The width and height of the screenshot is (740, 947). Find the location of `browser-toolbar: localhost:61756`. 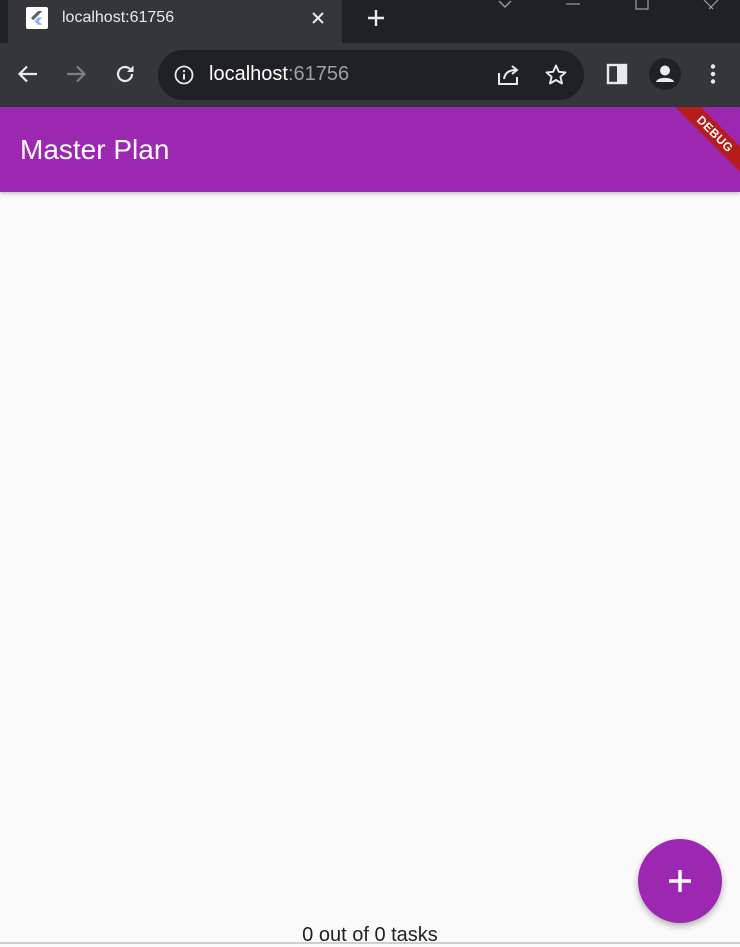

browser-toolbar: localhost:61756 is located at coordinates (370, 75).